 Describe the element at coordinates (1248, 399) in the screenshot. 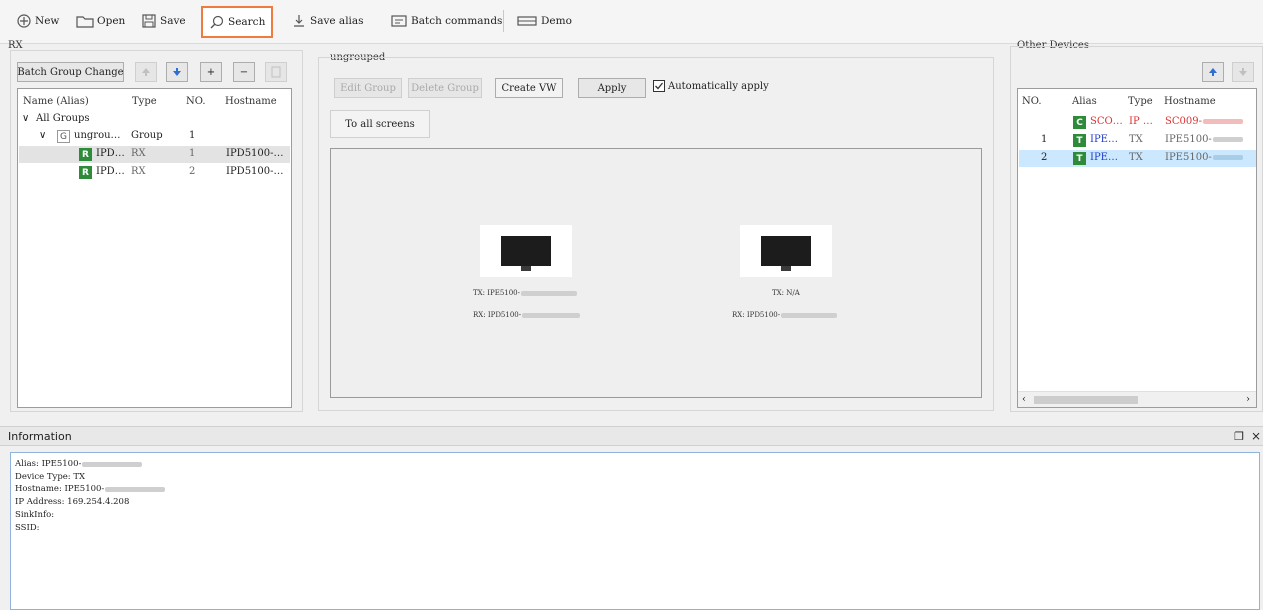

I see `scroll-right-icon: ›` at that location.